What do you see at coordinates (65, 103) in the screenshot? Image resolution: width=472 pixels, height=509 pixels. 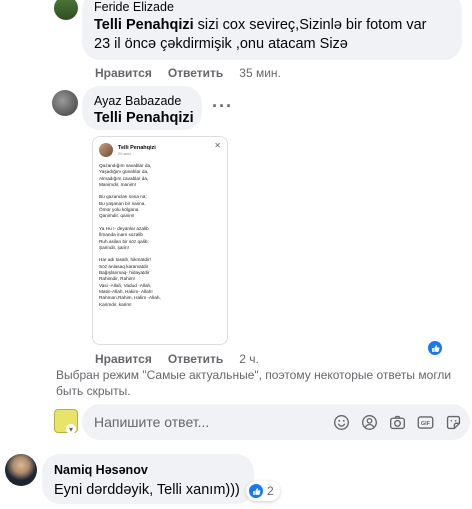 I see `avatar-ayaz` at bounding box center [65, 103].